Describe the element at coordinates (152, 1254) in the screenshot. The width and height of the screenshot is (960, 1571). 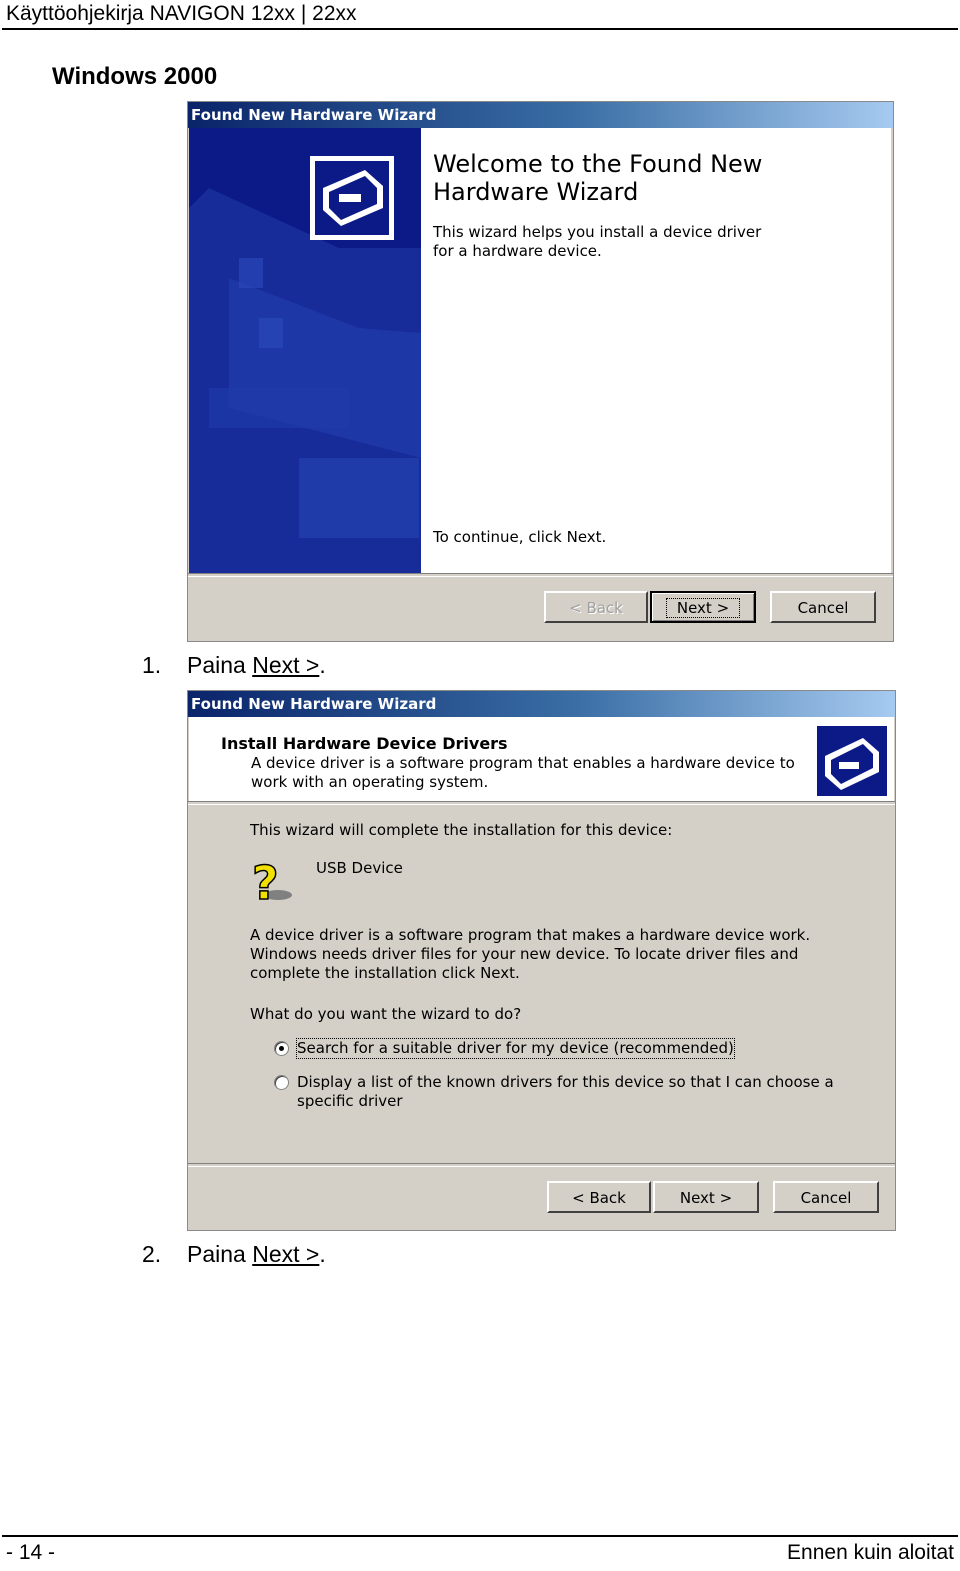
I see `step-number: 2.` at that location.